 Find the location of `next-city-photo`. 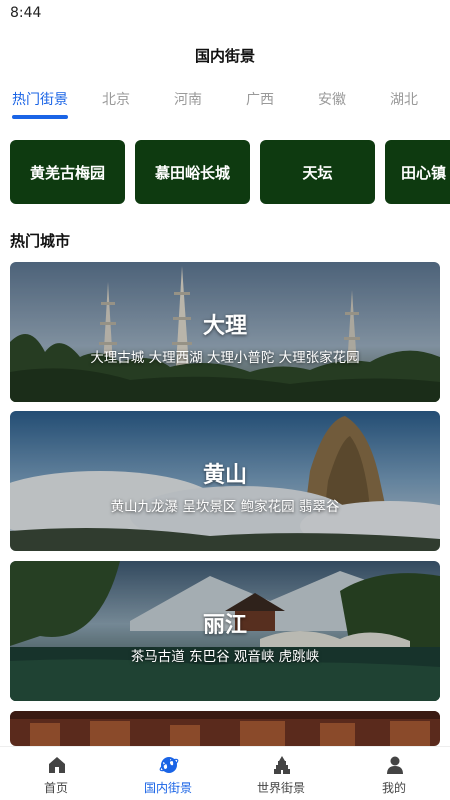

next-city-photo is located at coordinates (225, 728).